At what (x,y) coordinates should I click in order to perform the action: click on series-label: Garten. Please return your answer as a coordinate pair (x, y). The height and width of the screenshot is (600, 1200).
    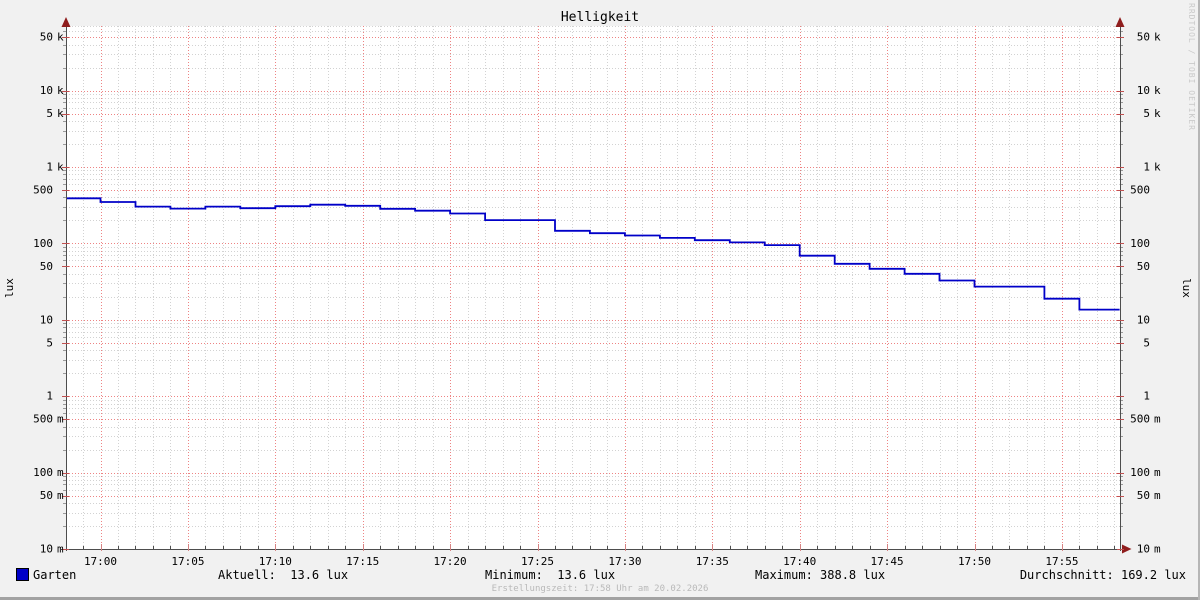
    Looking at the image, I should click on (55, 575).